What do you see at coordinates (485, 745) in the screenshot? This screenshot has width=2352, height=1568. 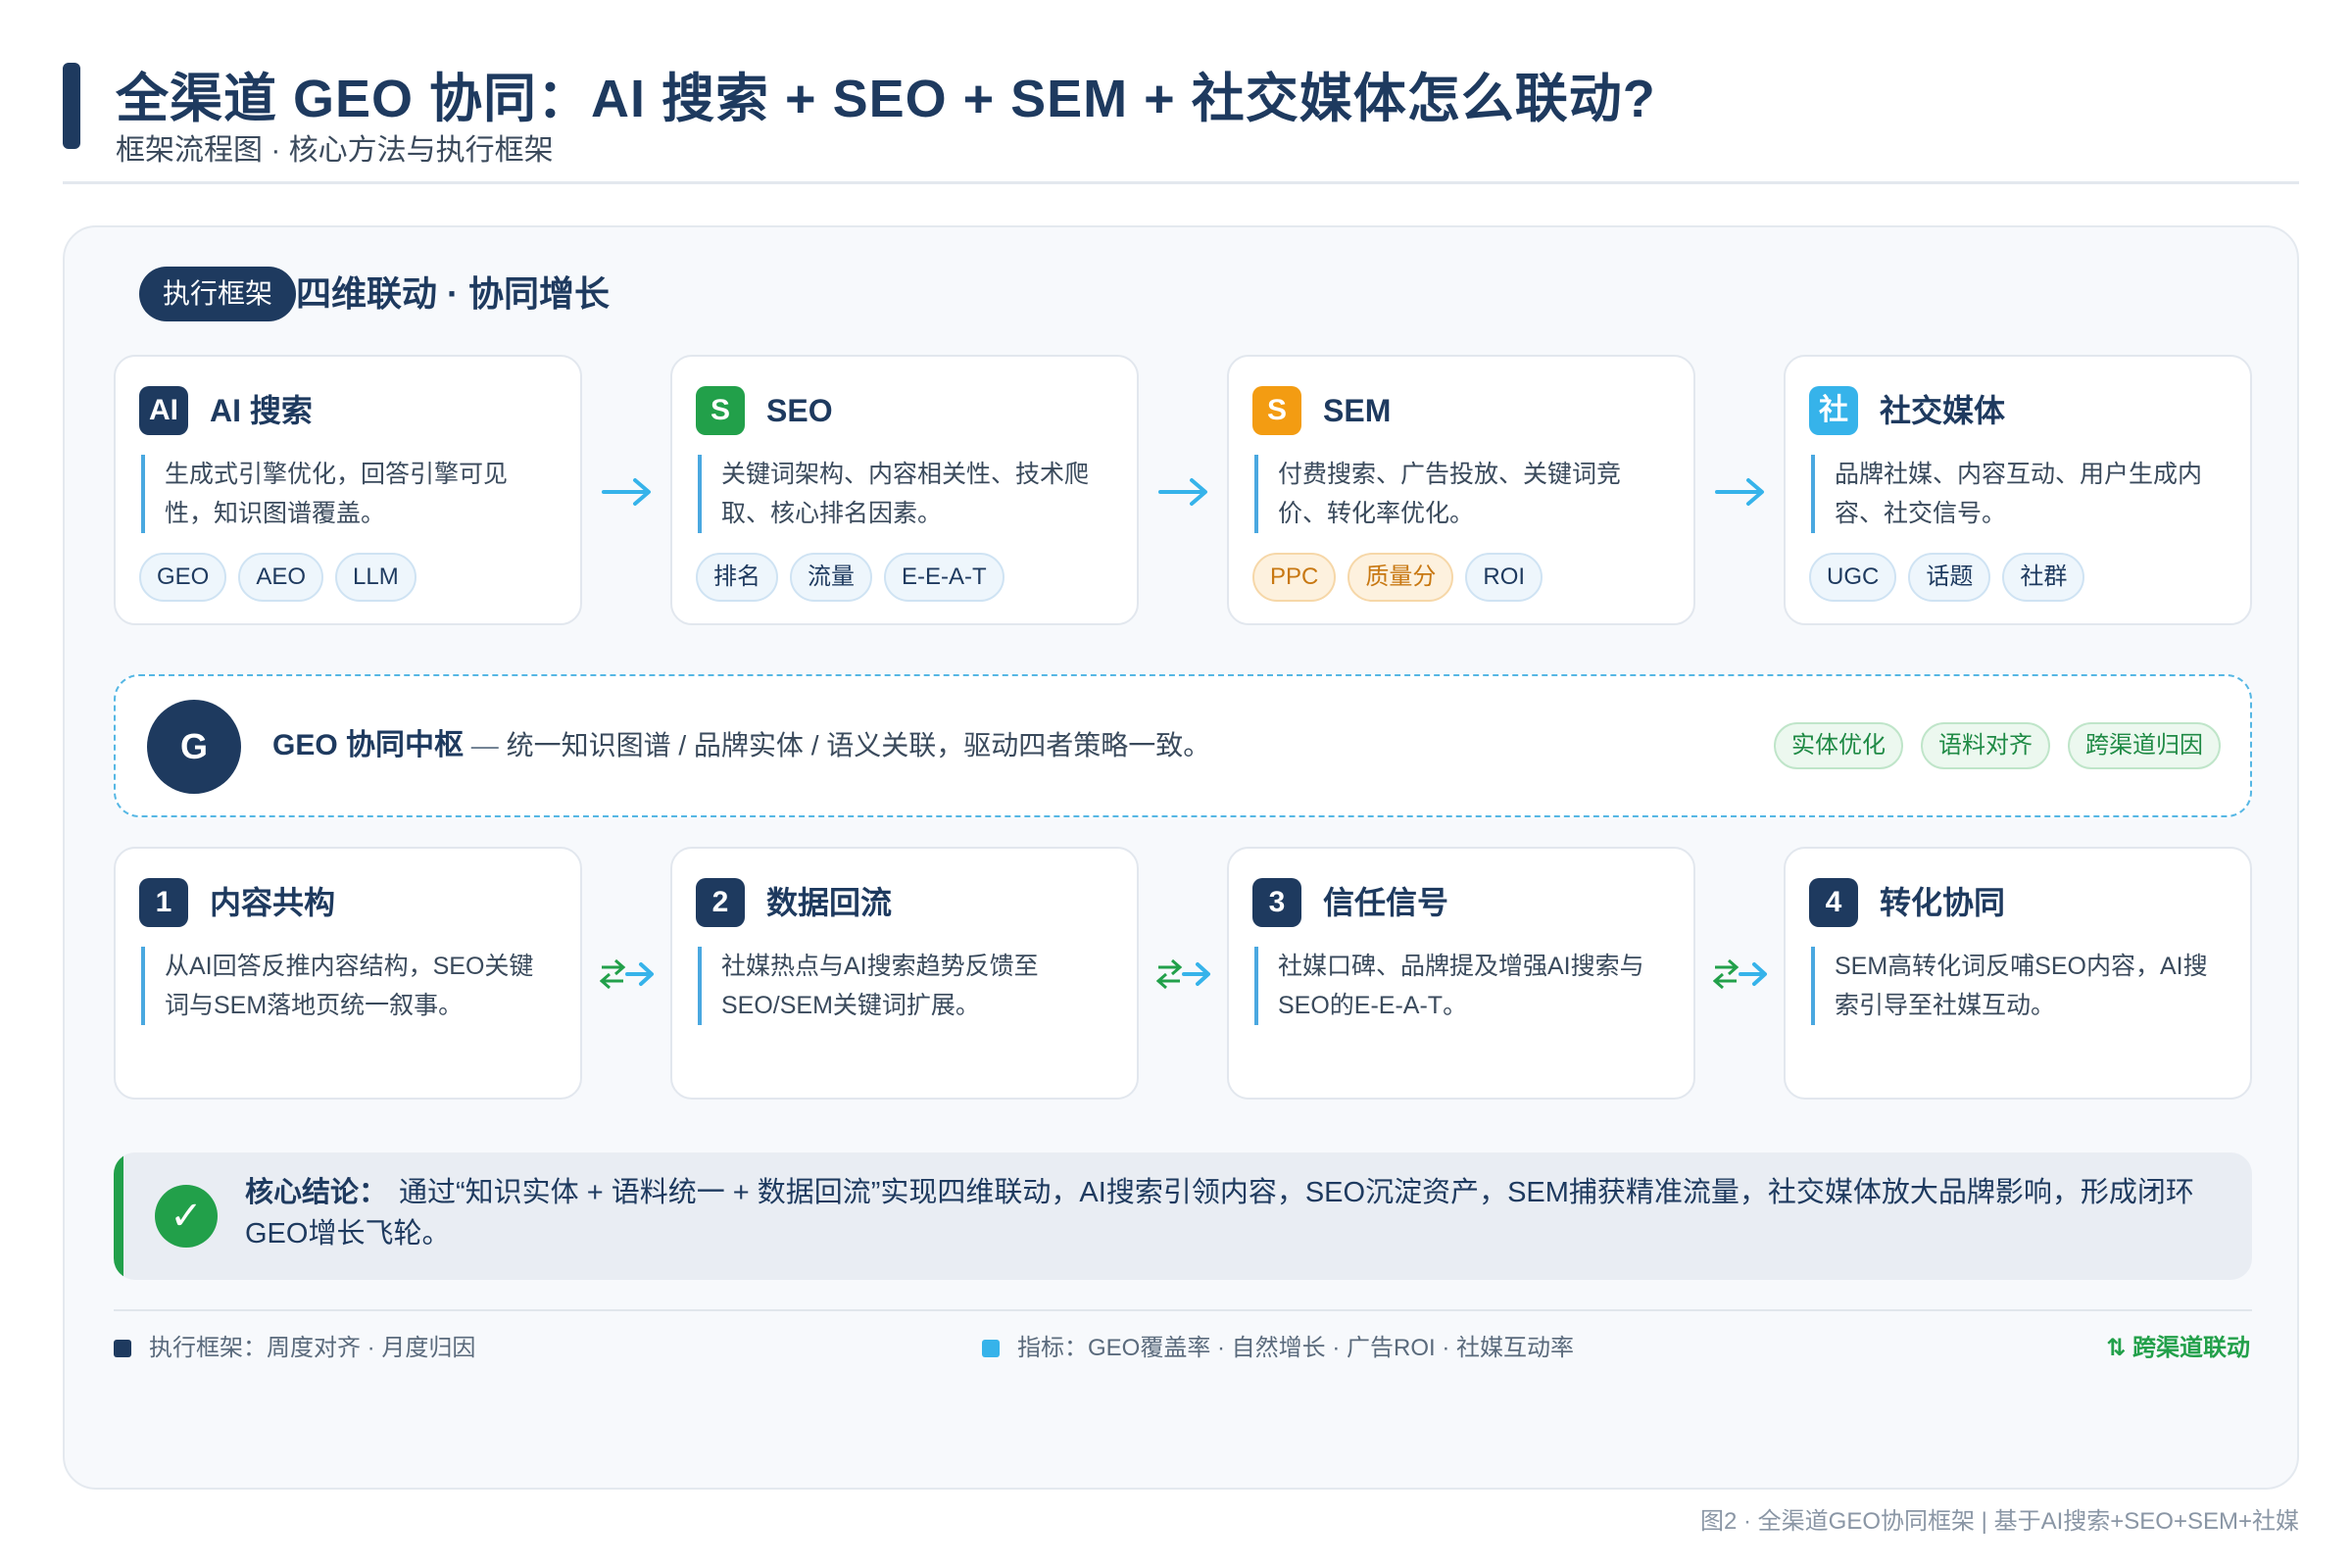 I see `hub-dash: —` at bounding box center [485, 745].